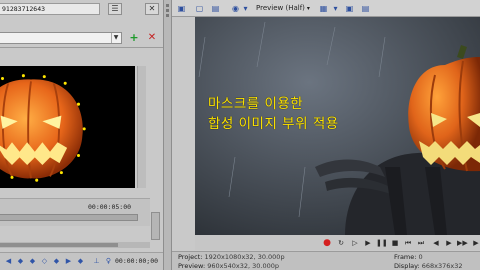 This screenshot has width=480, height=270. What do you see at coordinates (436, 243) in the screenshot?
I see `prev-frame-icon: ◀` at bounding box center [436, 243].